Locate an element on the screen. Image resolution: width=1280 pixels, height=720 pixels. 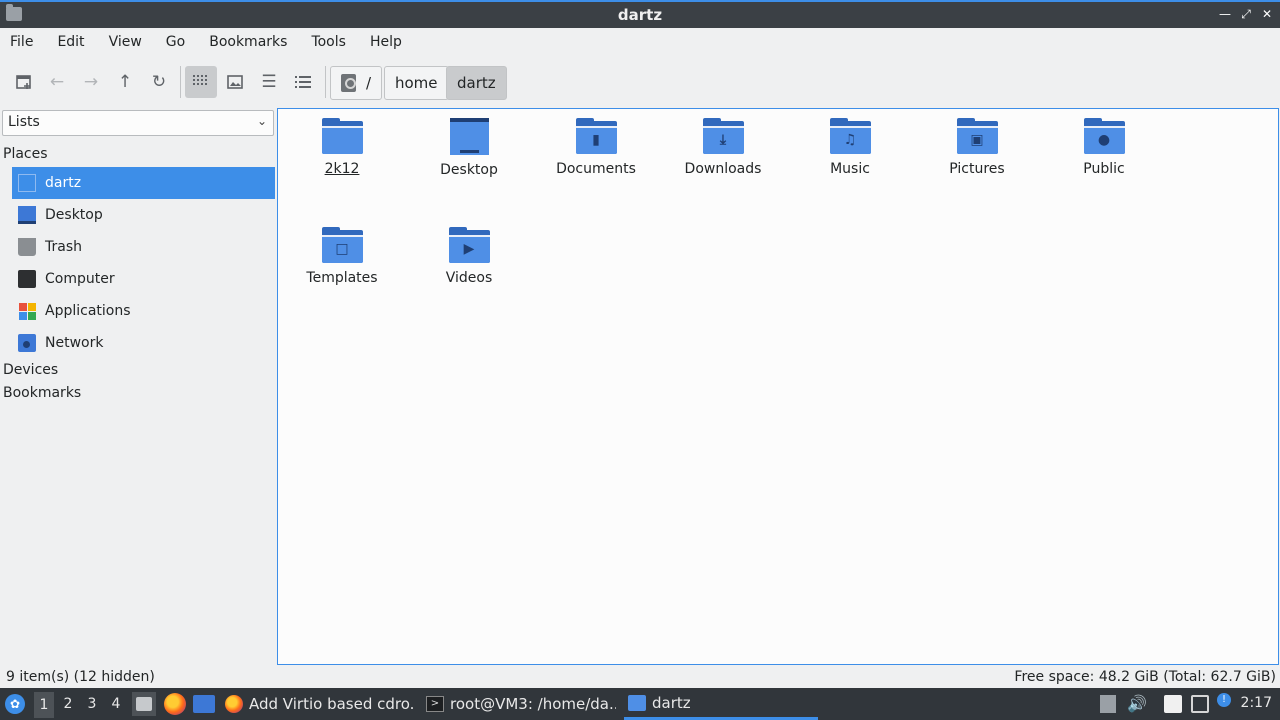
window-title: dartz is located at coordinates (640, 15).